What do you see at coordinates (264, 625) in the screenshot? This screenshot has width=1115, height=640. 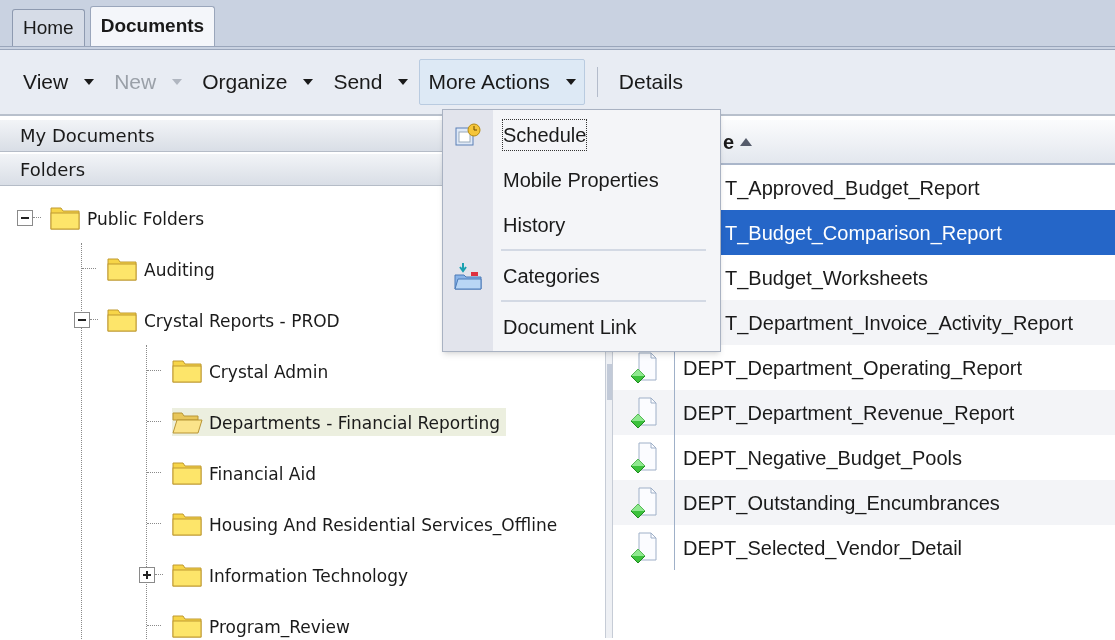 I see `tree-item: Program_Review` at bounding box center [264, 625].